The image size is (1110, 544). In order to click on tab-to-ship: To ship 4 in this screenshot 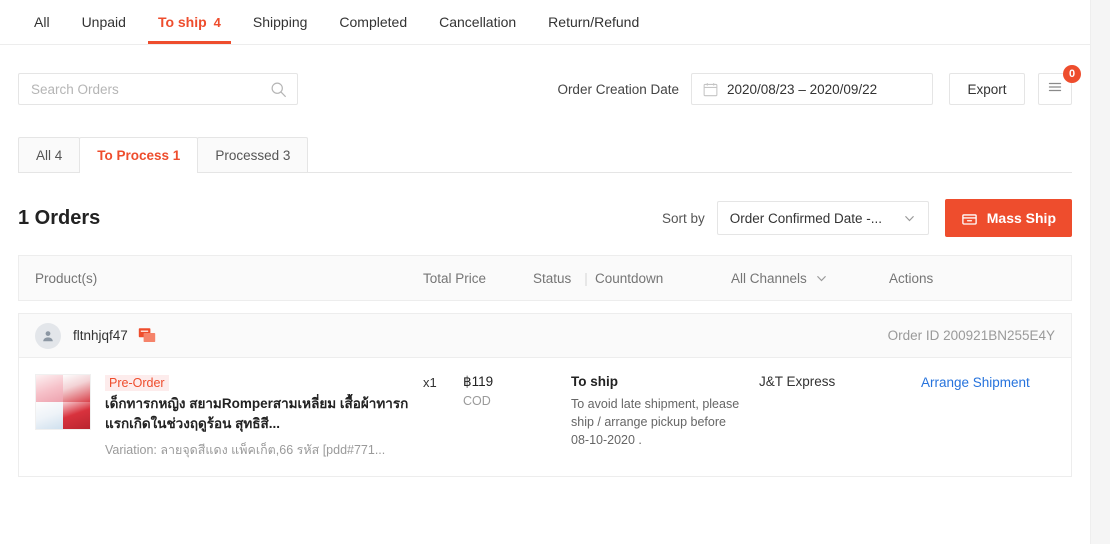, I will do `click(189, 22)`.